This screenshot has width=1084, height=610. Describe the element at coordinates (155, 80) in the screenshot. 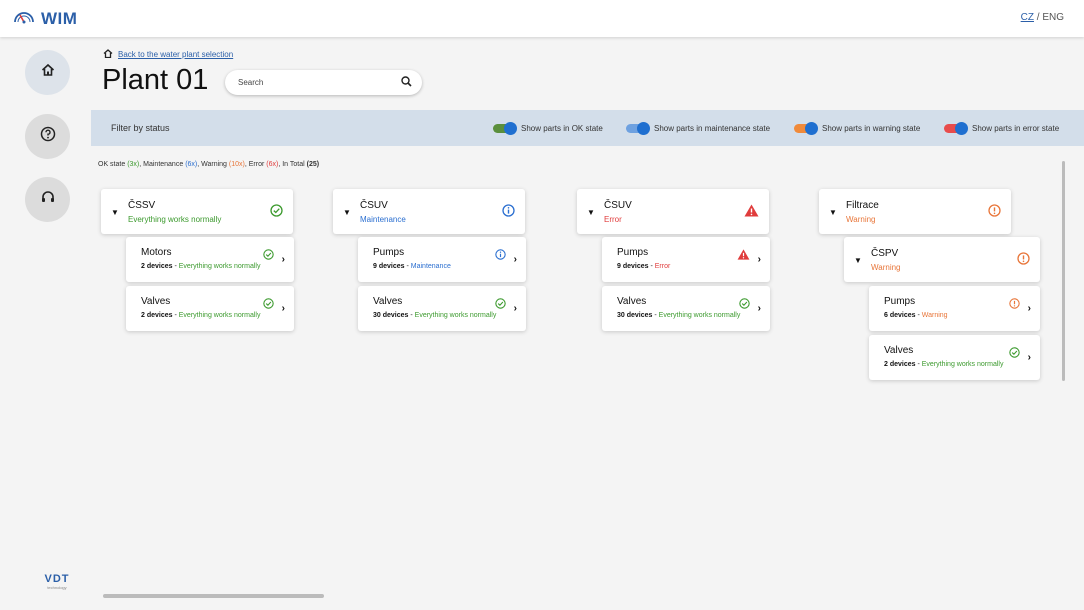

I see `page-title: Plant 01` at that location.